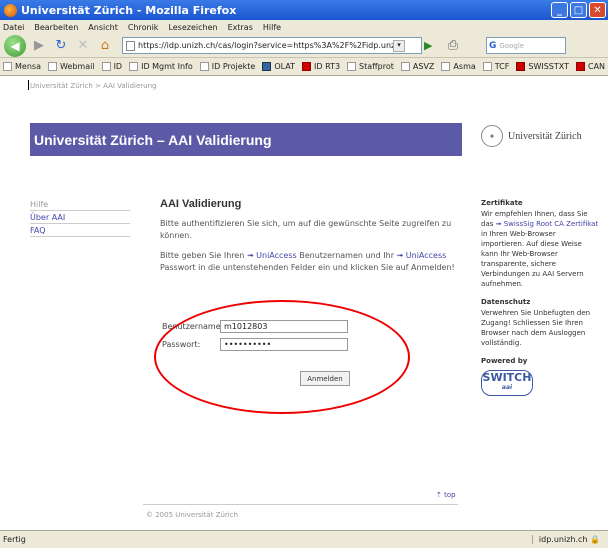  What do you see at coordinates (240, 27) in the screenshot?
I see `menu-tools: Extras` at bounding box center [240, 27].